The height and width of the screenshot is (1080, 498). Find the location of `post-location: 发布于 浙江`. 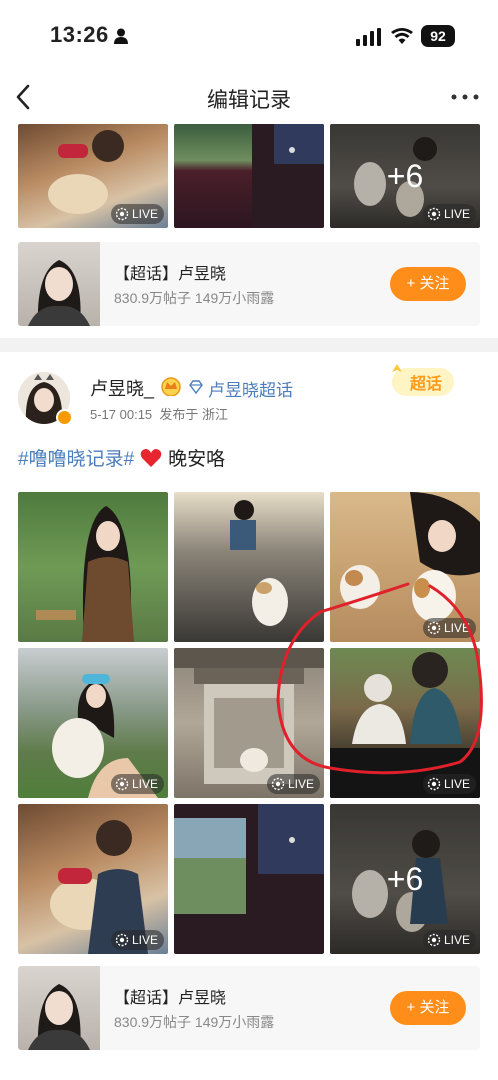

post-location: 发布于 浙江 is located at coordinates (194, 414).